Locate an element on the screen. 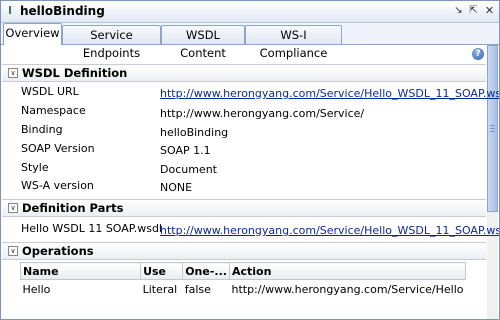 This screenshot has width=500, height=320. binding-value: helloBinding is located at coordinates (194, 132).